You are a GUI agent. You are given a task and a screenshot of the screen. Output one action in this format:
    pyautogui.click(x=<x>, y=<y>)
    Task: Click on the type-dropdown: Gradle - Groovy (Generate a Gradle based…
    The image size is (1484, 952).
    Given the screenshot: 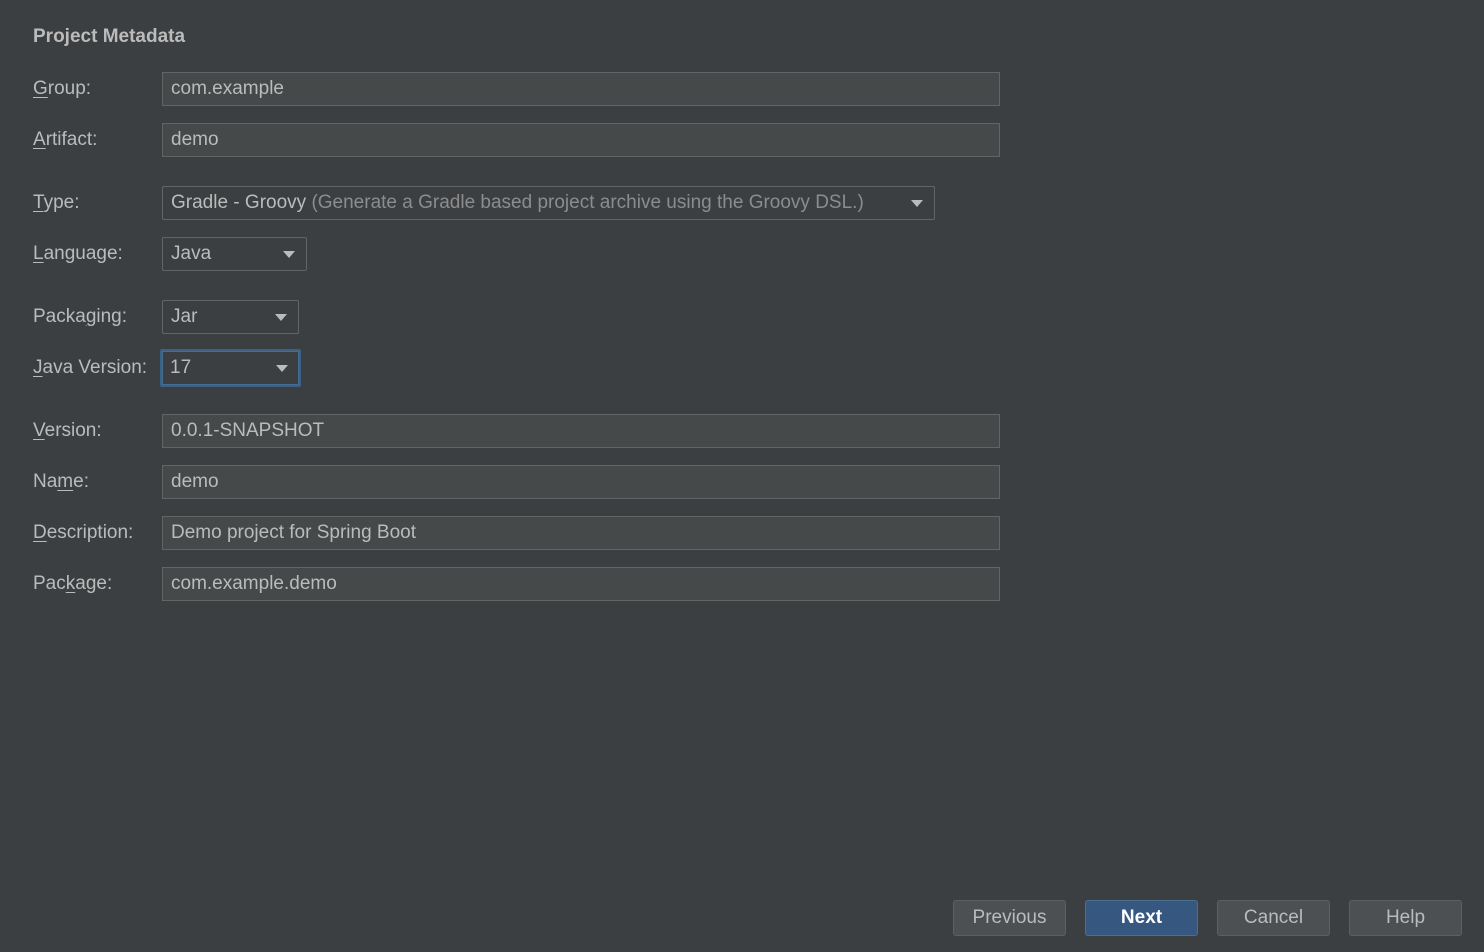 What is the action you would take?
    pyautogui.click(x=548, y=203)
    